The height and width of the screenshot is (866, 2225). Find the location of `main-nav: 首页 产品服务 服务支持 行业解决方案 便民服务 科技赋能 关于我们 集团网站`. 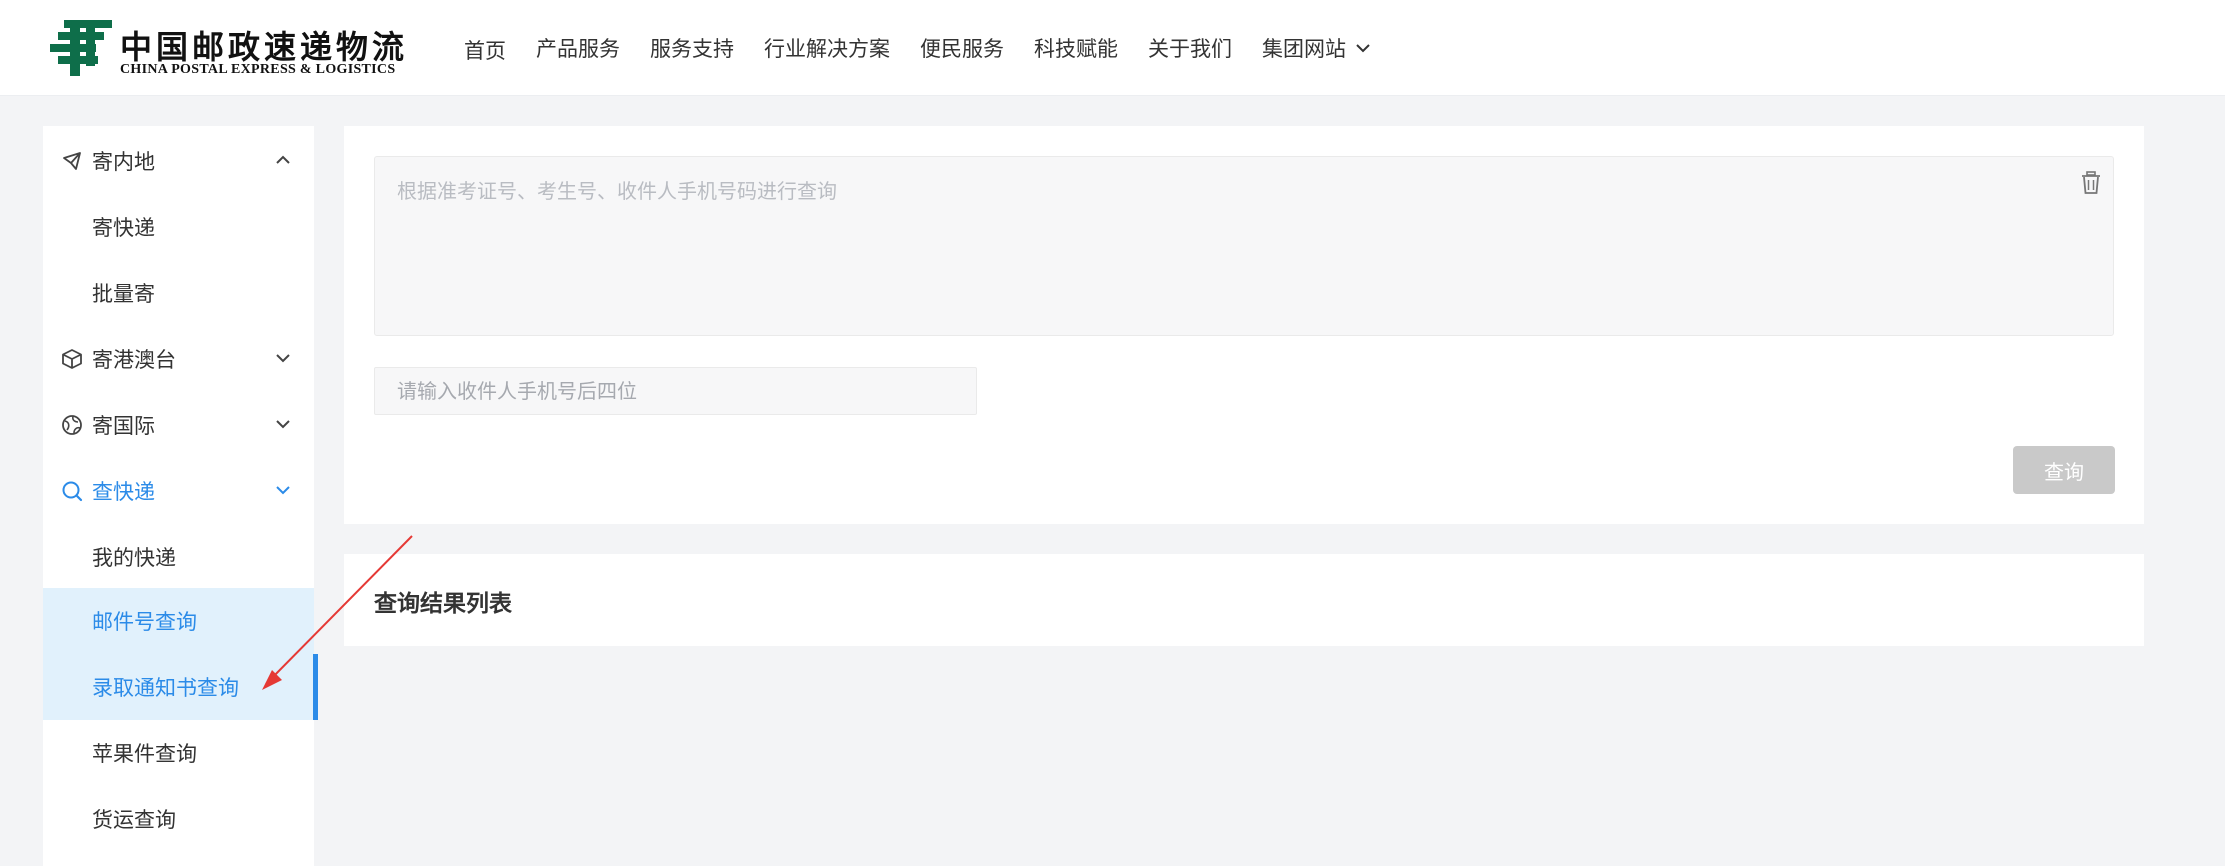

main-nav: 首页 产品服务 服务支持 行业解决方案 便民服务 科技赋能 关于我们 集团网站 is located at coordinates (932, 48).